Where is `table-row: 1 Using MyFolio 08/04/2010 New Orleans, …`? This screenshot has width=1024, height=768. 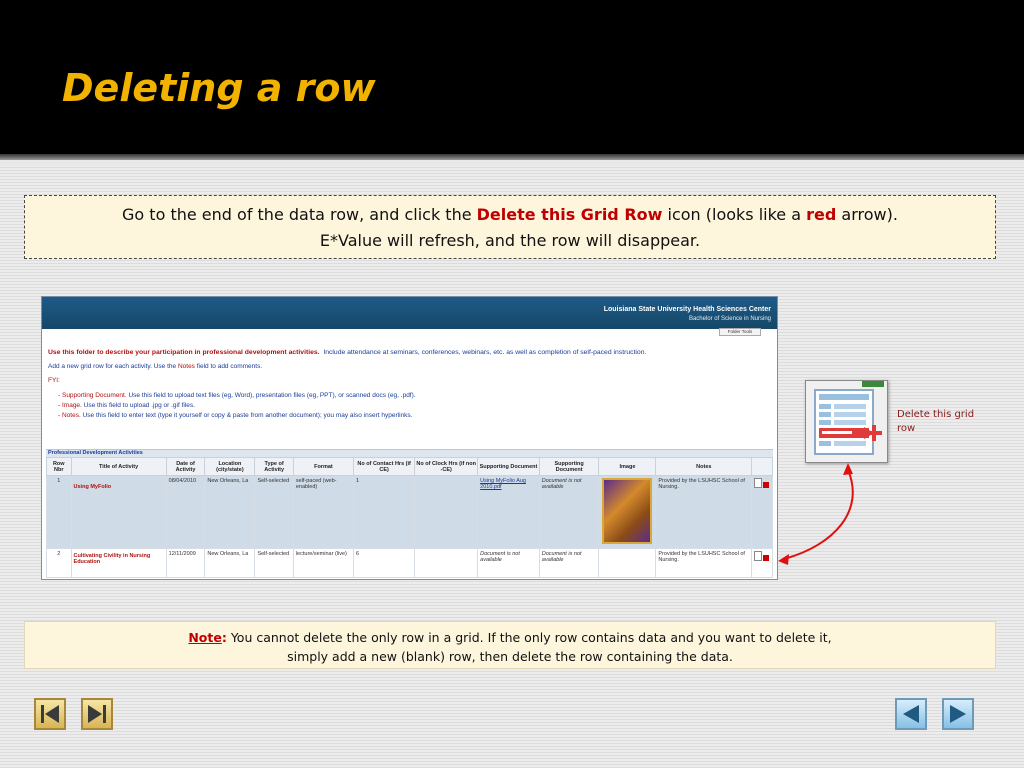
table-row: 1 Using MyFolio 08/04/2010 New Orleans, … is located at coordinates (409, 512).